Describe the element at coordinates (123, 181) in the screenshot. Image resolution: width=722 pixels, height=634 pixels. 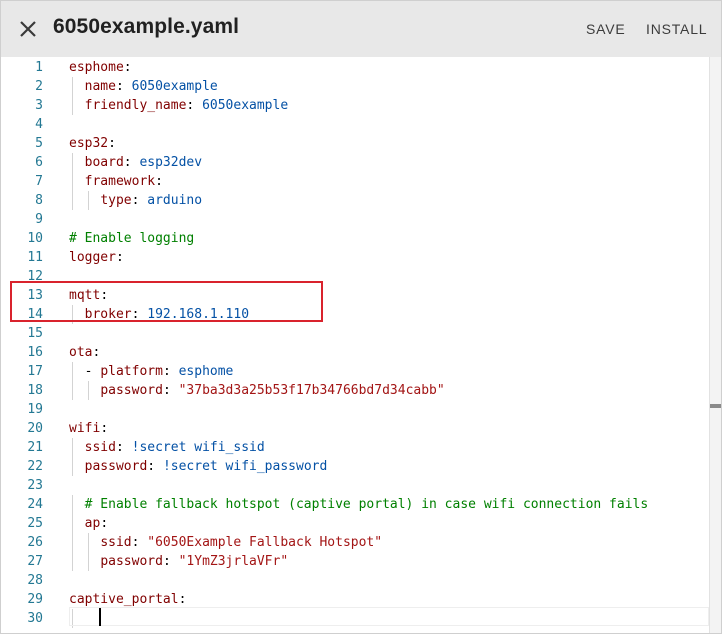
I see `line-text: framework:` at that location.